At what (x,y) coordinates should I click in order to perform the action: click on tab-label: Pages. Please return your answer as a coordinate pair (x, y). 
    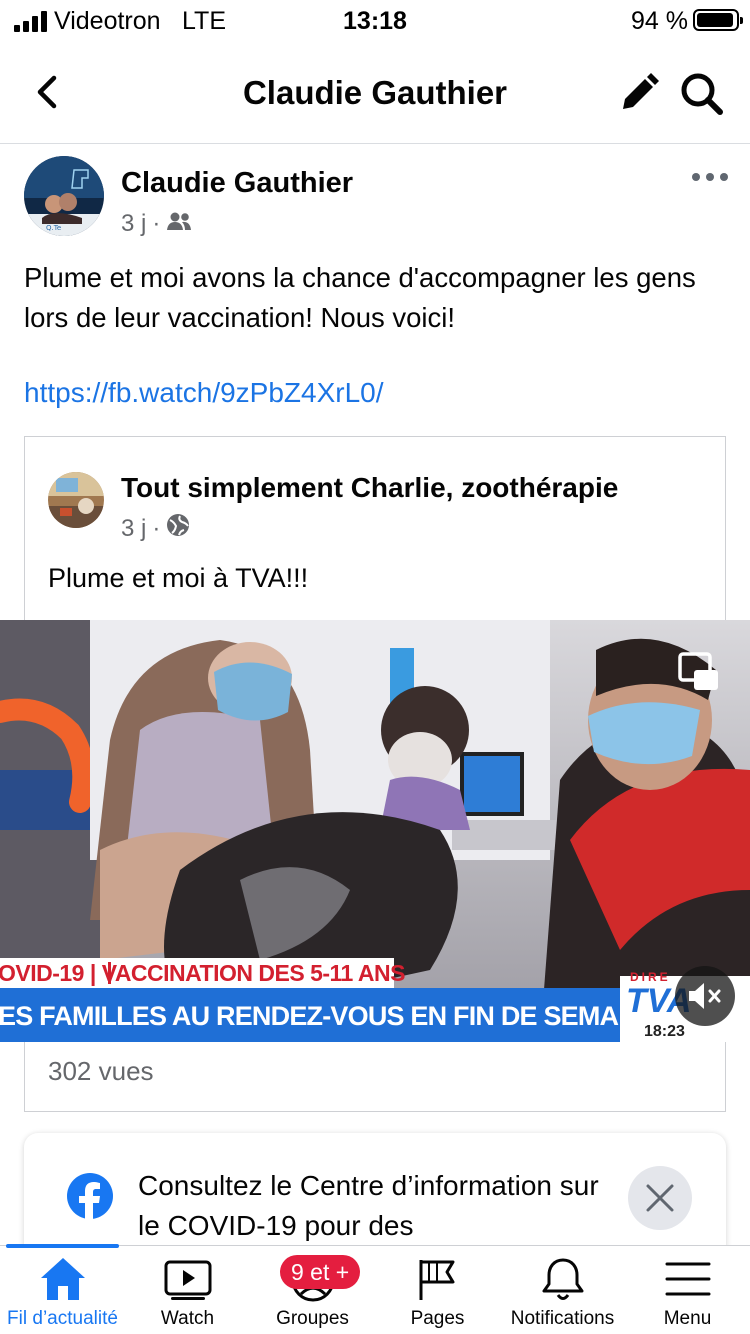
    Looking at the image, I should click on (437, 1318).